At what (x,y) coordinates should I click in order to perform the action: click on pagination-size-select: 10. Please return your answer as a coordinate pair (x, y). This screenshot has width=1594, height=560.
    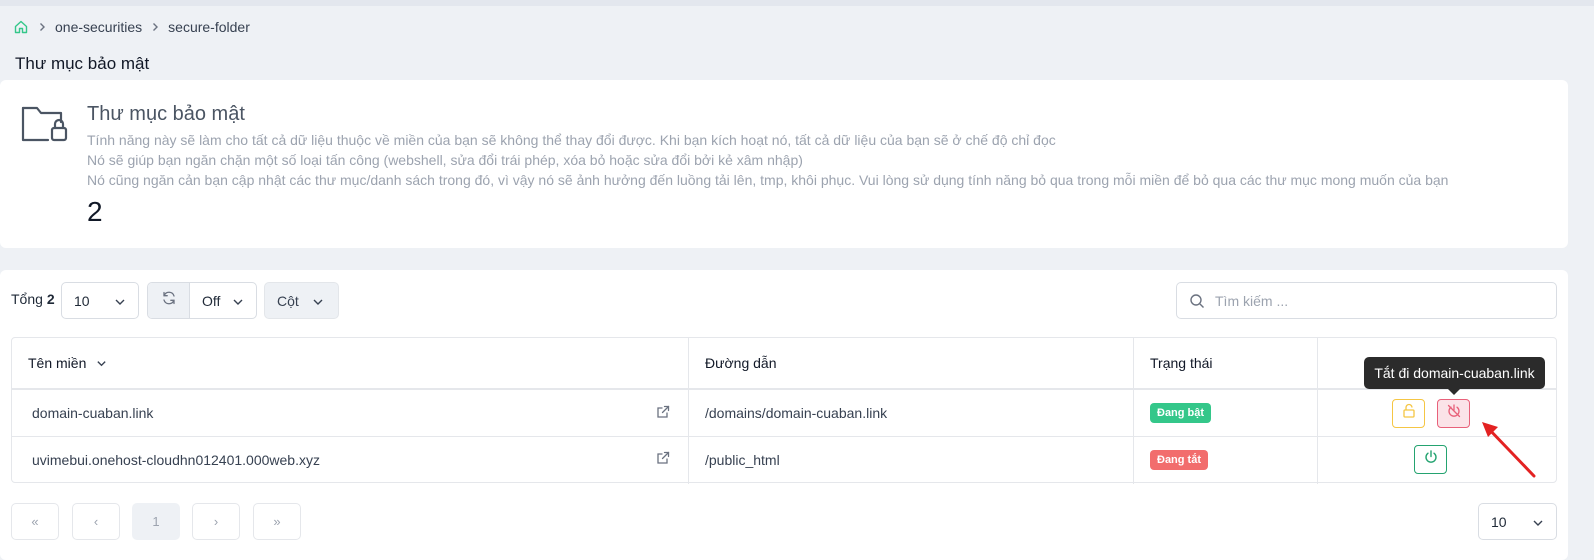
    Looking at the image, I should click on (1517, 521).